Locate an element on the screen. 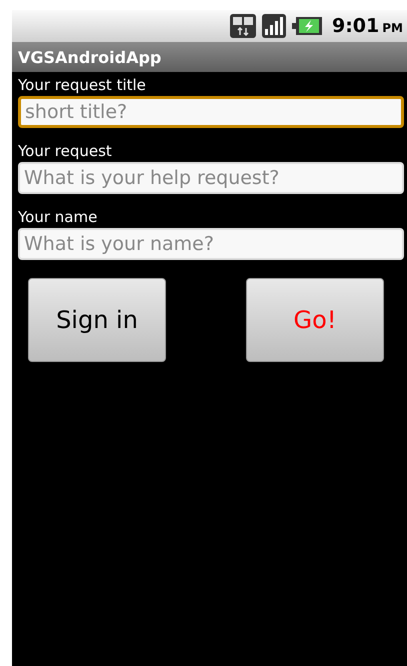 Image resolution: width=407 pixels, height=666 pixels. field-label: Your request title is located at coordinates (82, 85).